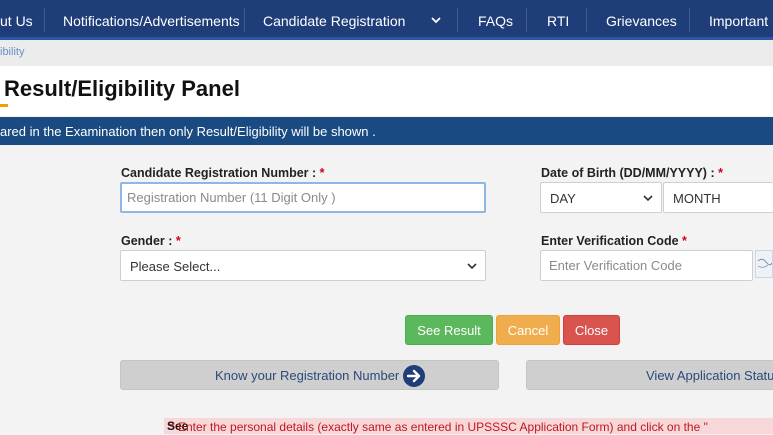  What do you see at coordinates (414, 376) in the screenshot?
I see `arrow-right-circle-icon` at bounding box center [414, 376].